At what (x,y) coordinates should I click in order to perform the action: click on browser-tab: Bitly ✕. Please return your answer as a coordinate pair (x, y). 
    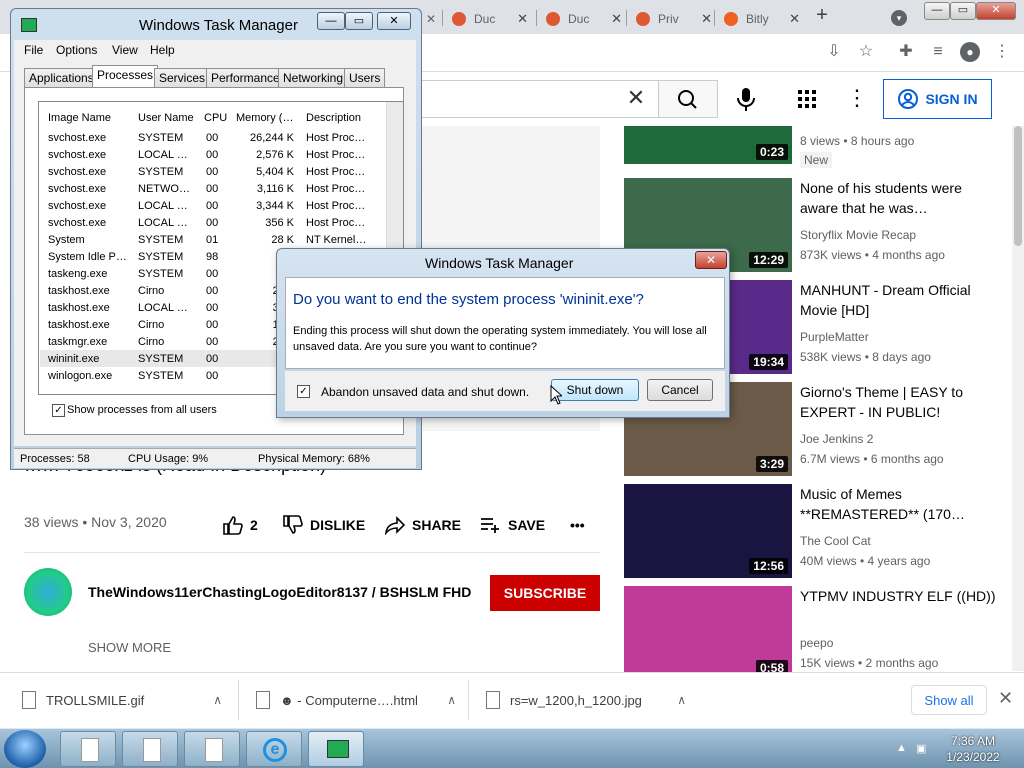
    Looking at the image, I should click on (762, 19).